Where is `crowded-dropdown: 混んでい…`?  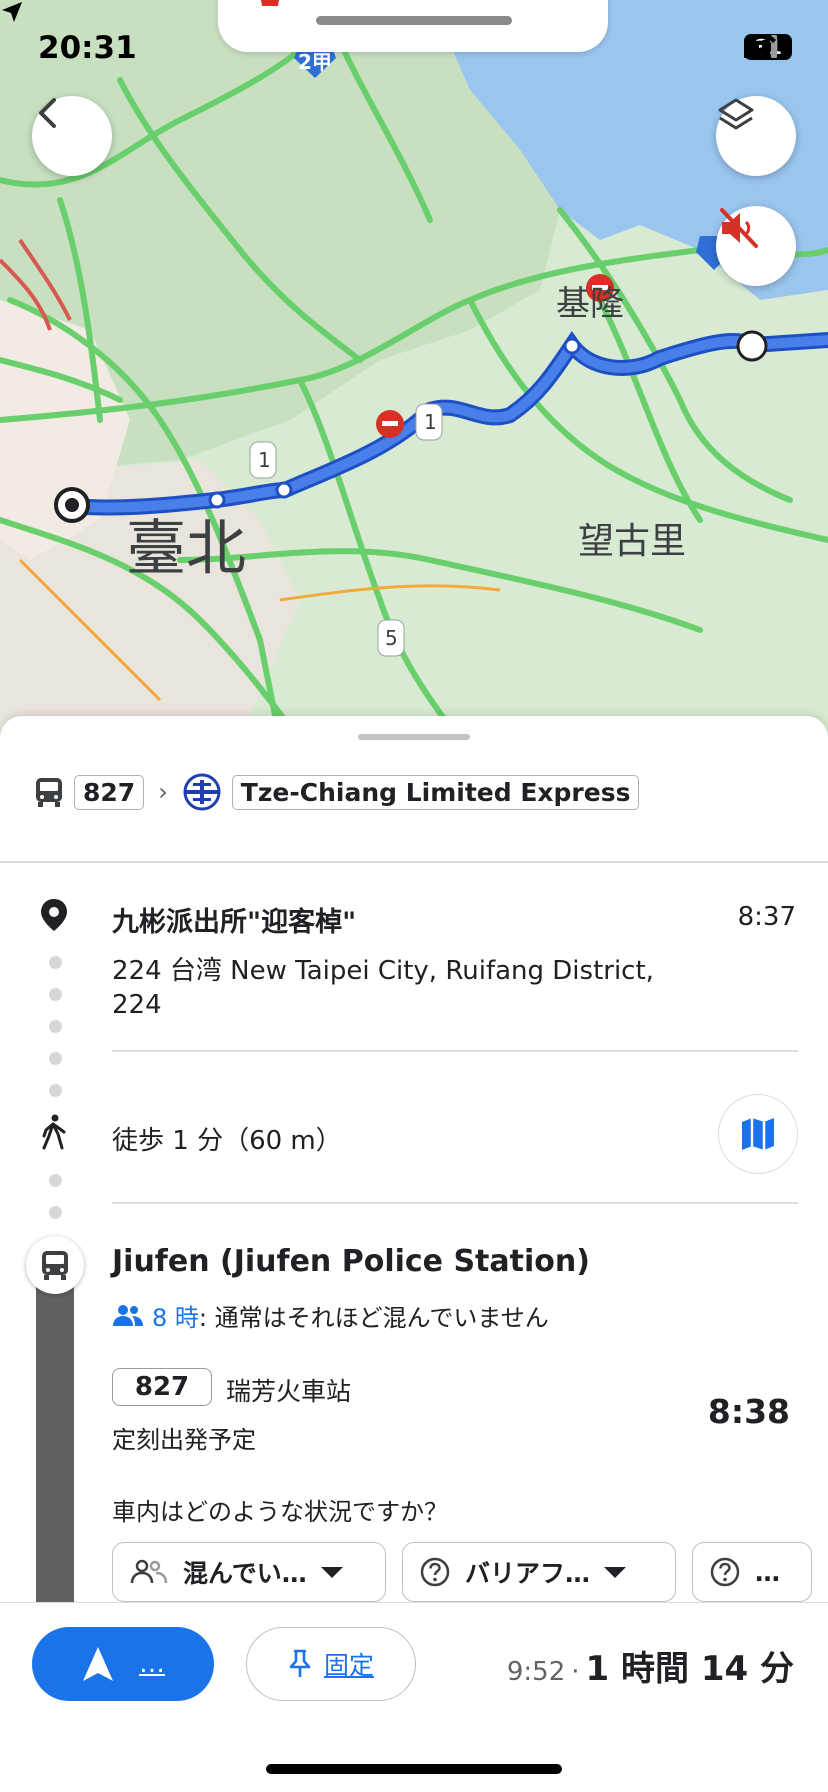 crowded-dropdown: 混んでい… is located at coordinates (249, 1572).